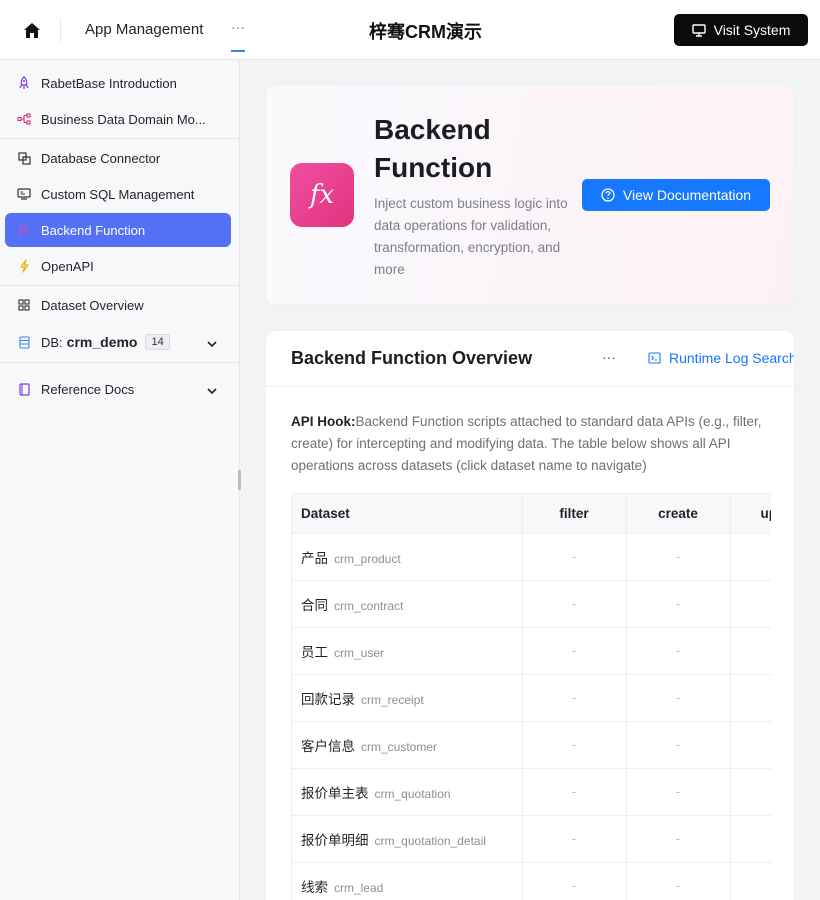  Describe the element at coordinates (574, 514) in the screenshot. I see `column-header-filter: filter` at that location.